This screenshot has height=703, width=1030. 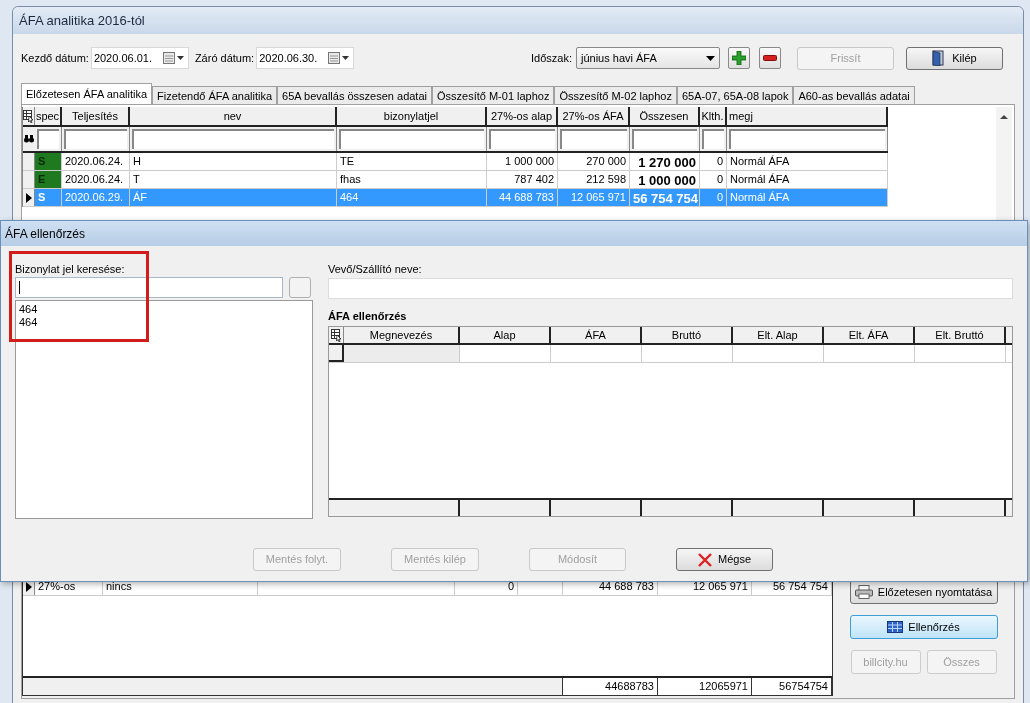 What do you see at coordinates (233, 179) in the screenshot?
I see `table-cell: T` at bounding box center [233, 179].